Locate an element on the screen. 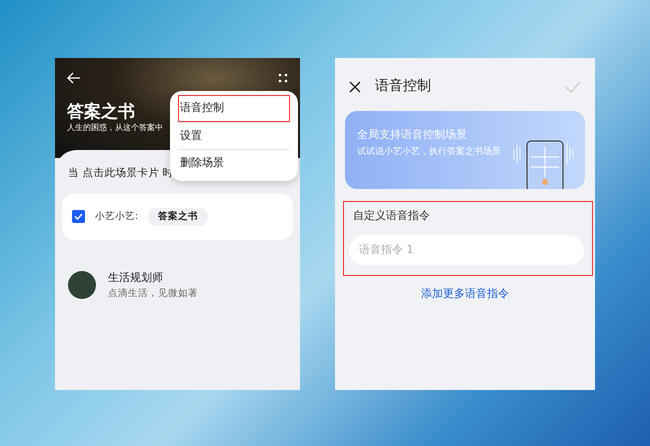  avatar is located at coordinates (82, 285).